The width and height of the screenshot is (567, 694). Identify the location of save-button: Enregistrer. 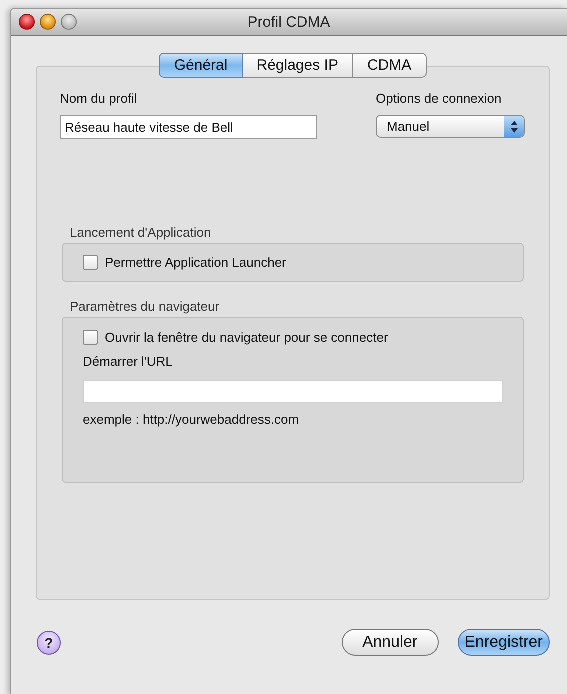
(504, 642).